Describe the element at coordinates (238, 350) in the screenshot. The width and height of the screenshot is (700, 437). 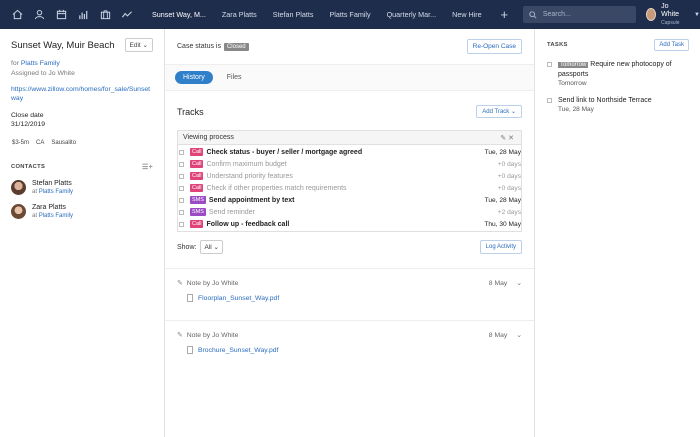
I see `attachment-link: Brochure_Sunset_Way.pdf` at that location.